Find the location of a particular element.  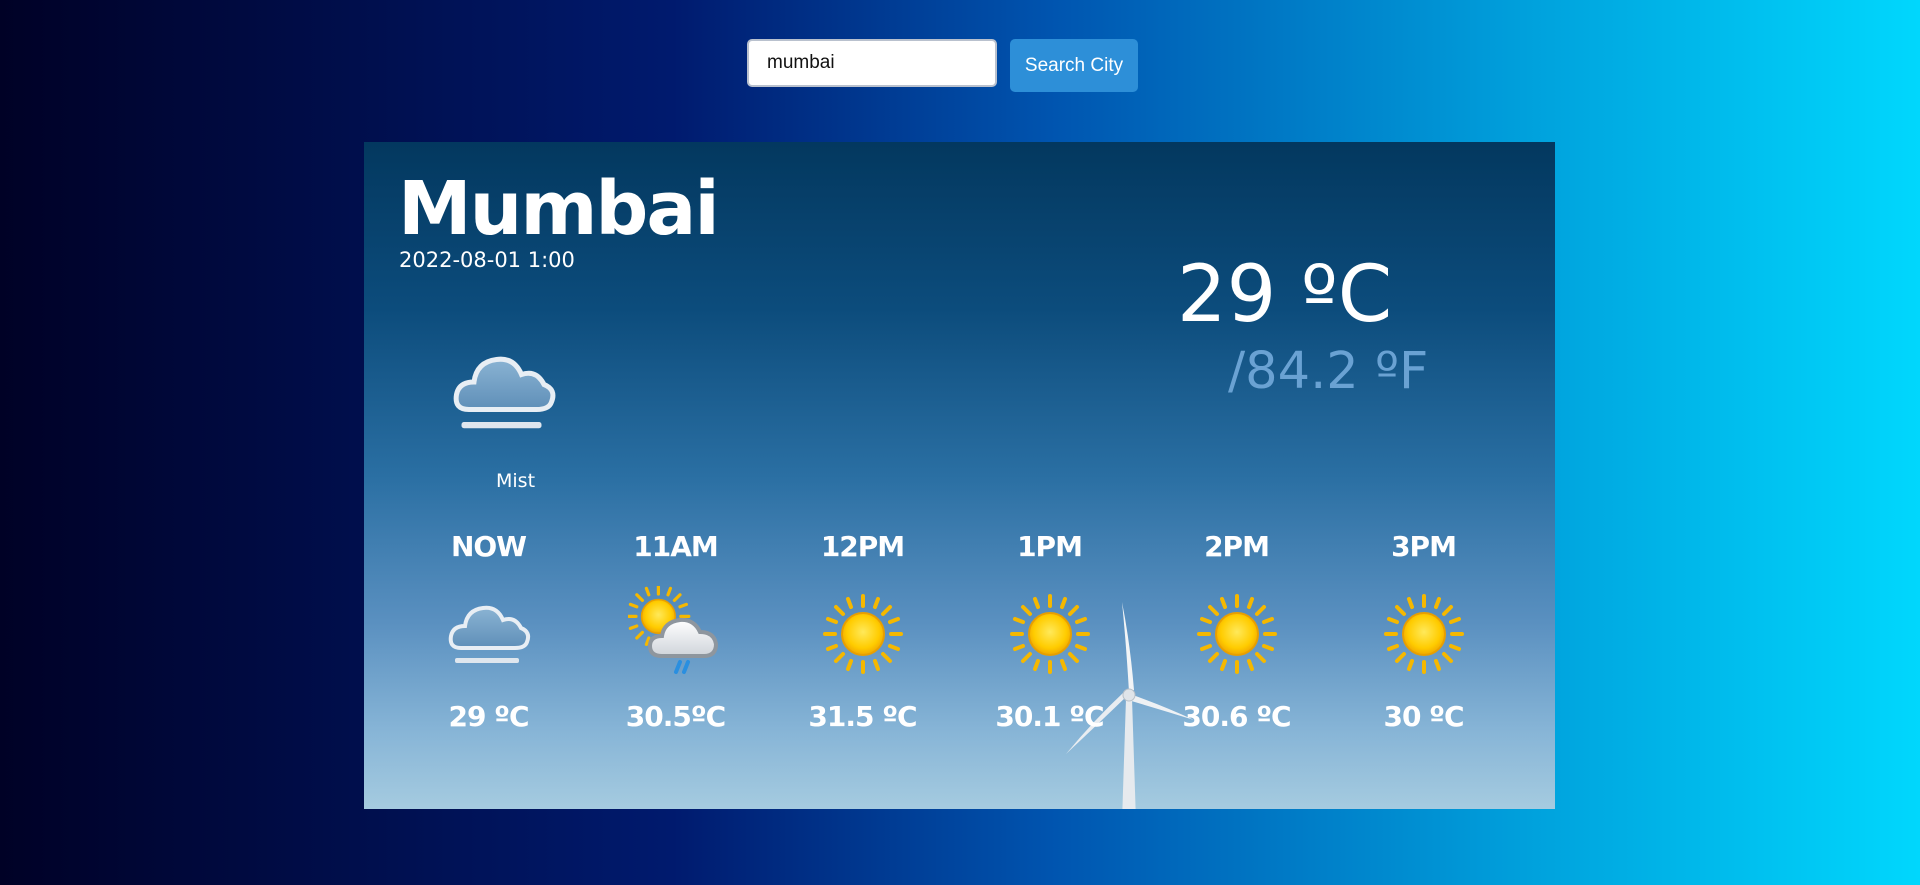

forecast-time: 3PM is located at coordinates (1424, 546).